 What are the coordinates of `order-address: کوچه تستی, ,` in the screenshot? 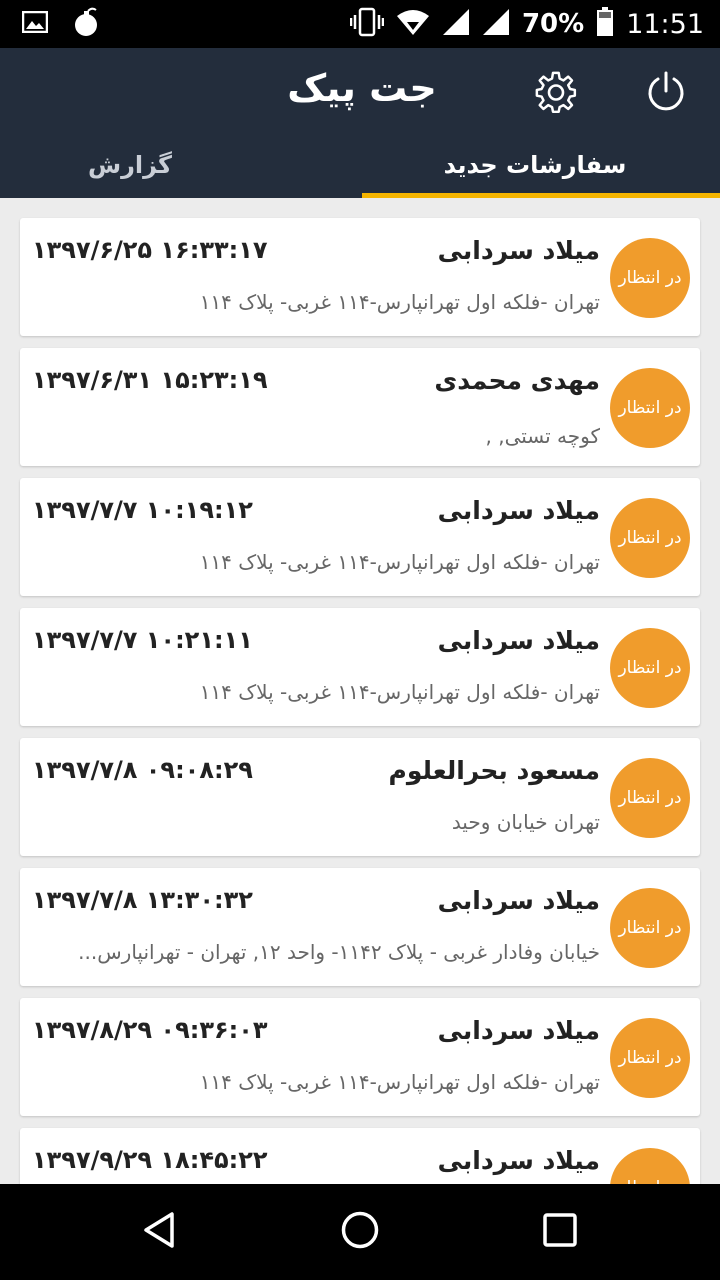 It's located at (542, 436).